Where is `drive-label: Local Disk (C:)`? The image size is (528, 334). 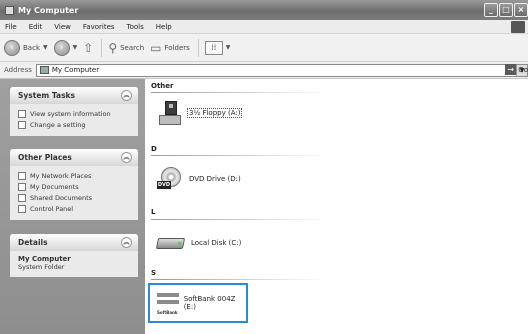
drive-label: Local Disk (C:) is located at coordinates (216, 243).